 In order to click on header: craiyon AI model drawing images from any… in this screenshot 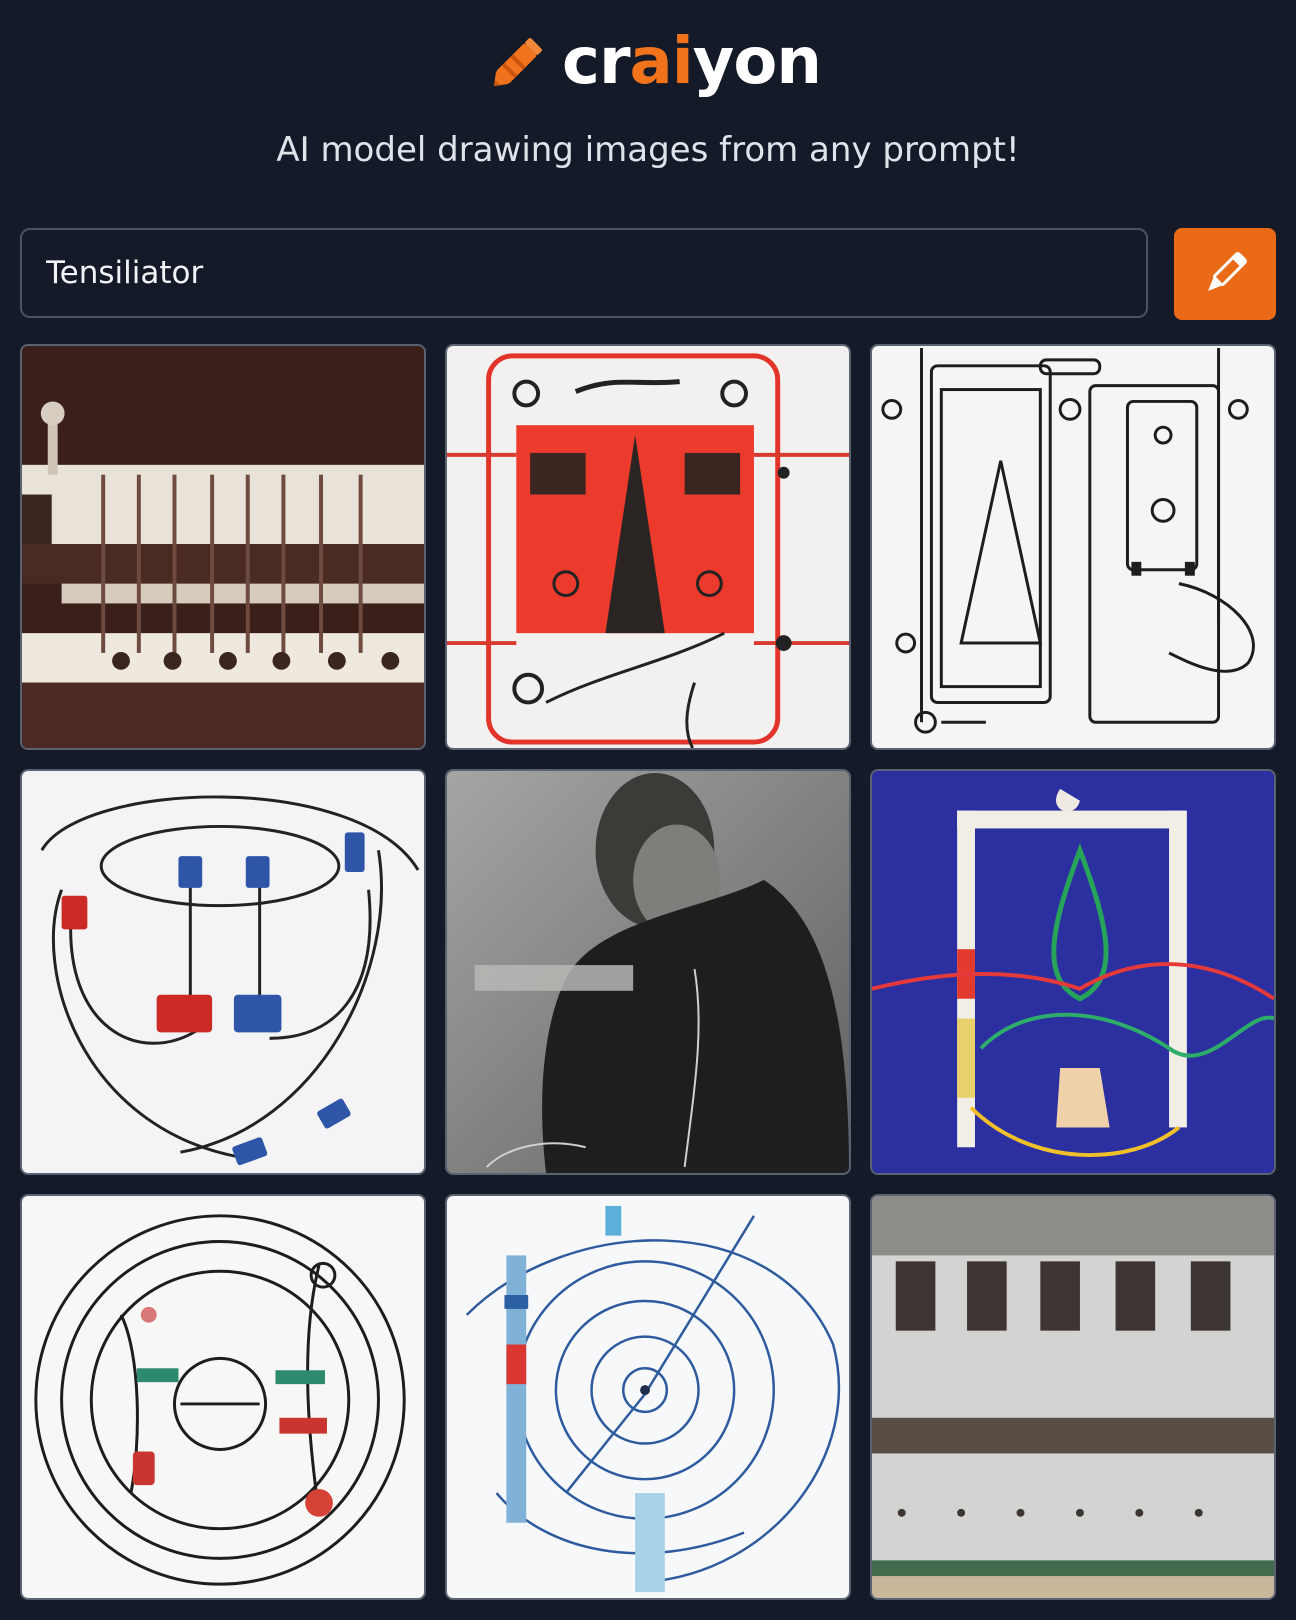, I will do `click(648, 100)`.